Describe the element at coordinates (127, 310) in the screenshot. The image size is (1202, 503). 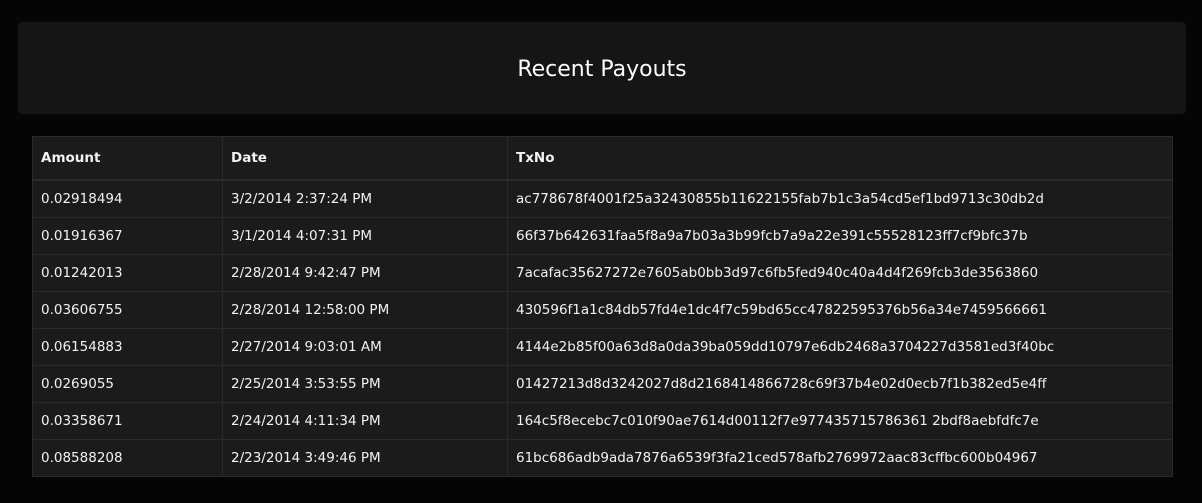
I see `amount-cell: 0.03606755` at that location.